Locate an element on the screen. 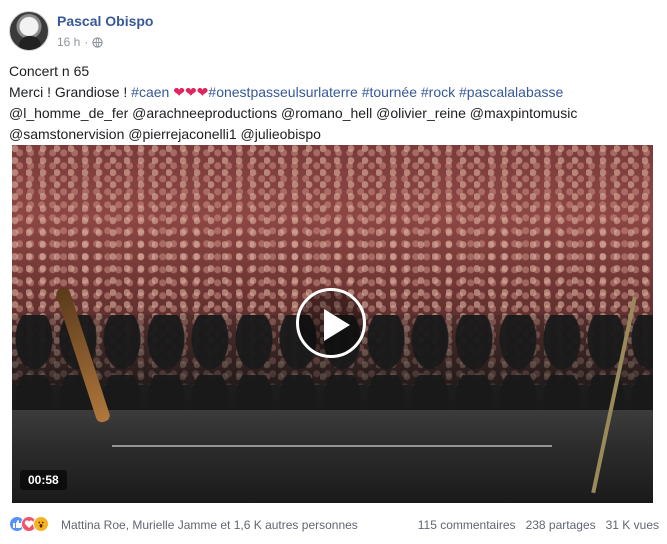  comments-count: 115 commentaires is located at coordinates (467, 525).